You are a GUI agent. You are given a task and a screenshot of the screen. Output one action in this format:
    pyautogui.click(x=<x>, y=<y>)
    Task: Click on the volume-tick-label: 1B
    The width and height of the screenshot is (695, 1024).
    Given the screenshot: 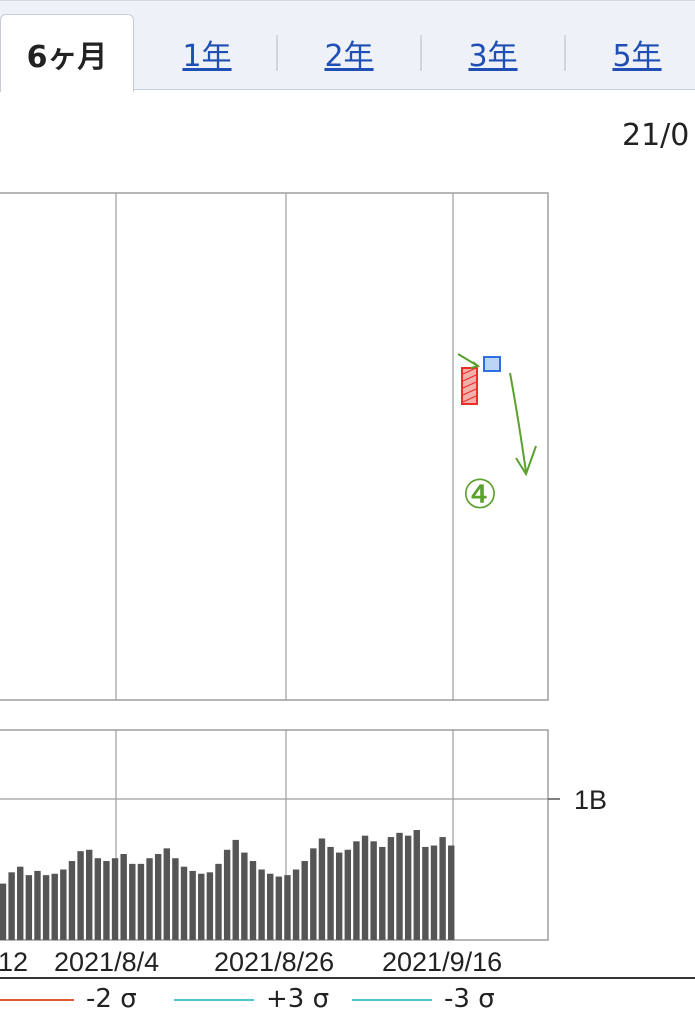 What is the action you would take?
    pyautogui.click(x=590, y=800)
    